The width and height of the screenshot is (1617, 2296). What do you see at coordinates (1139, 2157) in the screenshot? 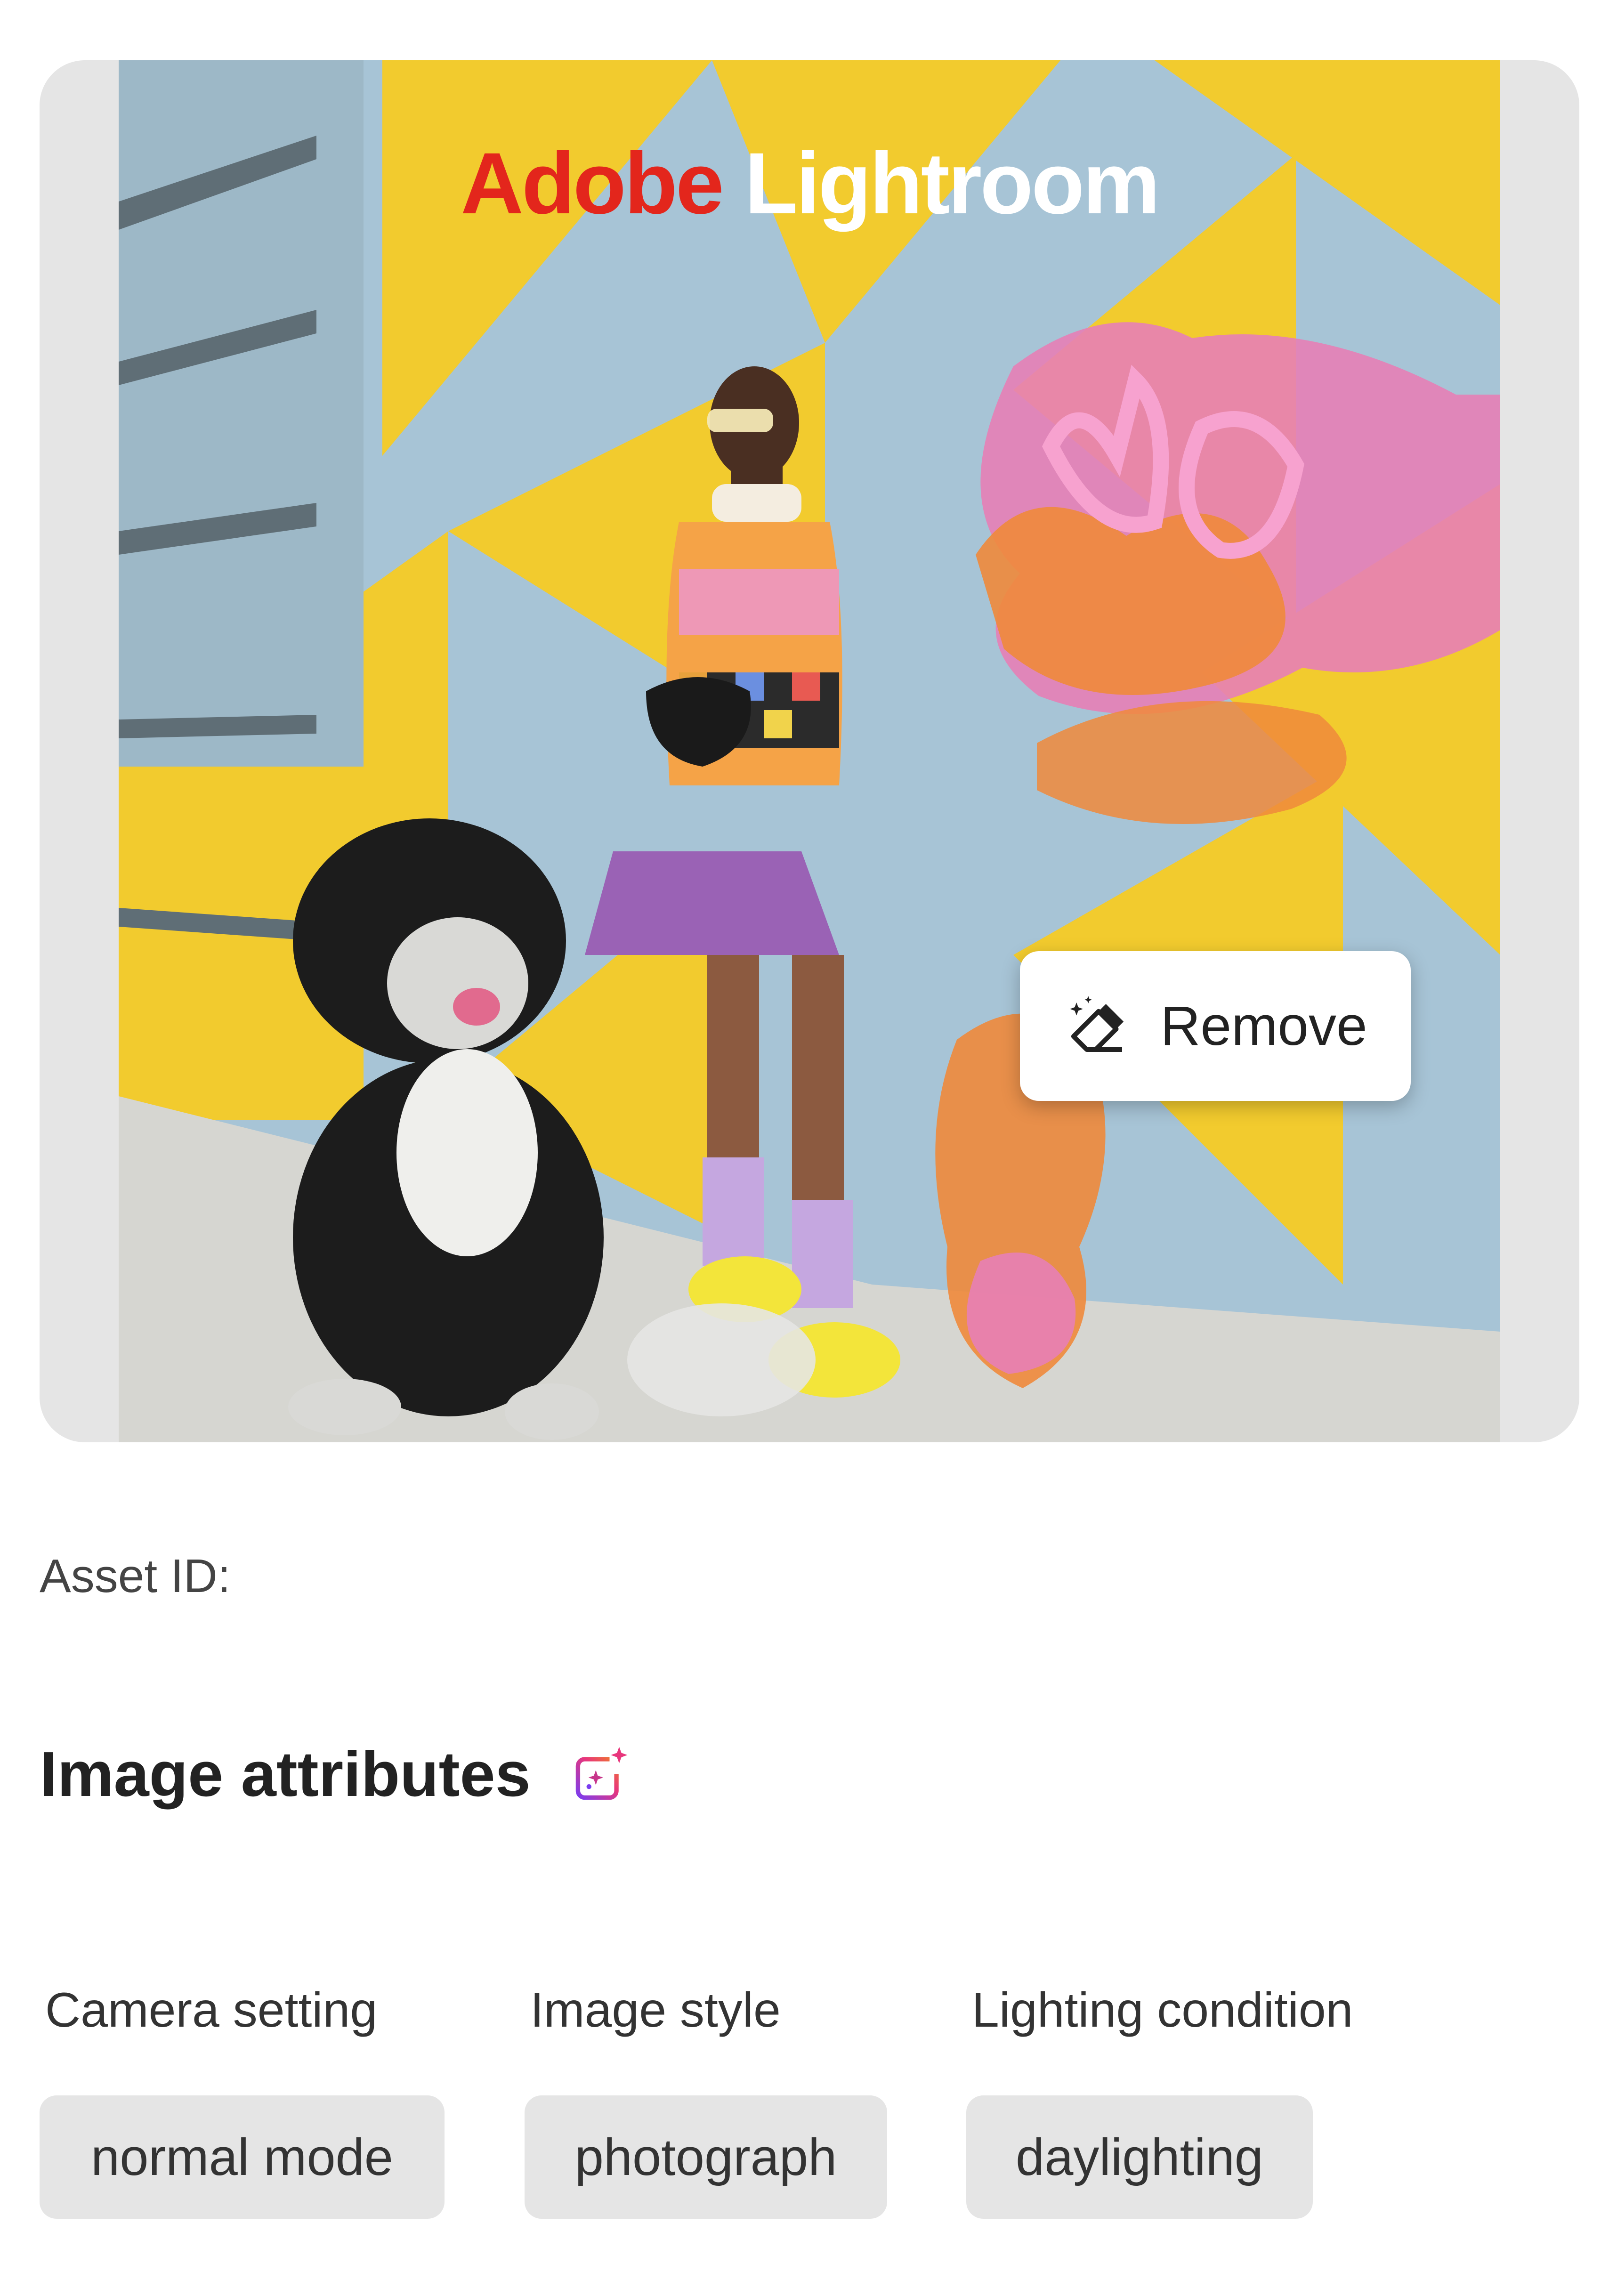
I see `attribute-chip: daylighting` at bounding box center [1139, 2157].